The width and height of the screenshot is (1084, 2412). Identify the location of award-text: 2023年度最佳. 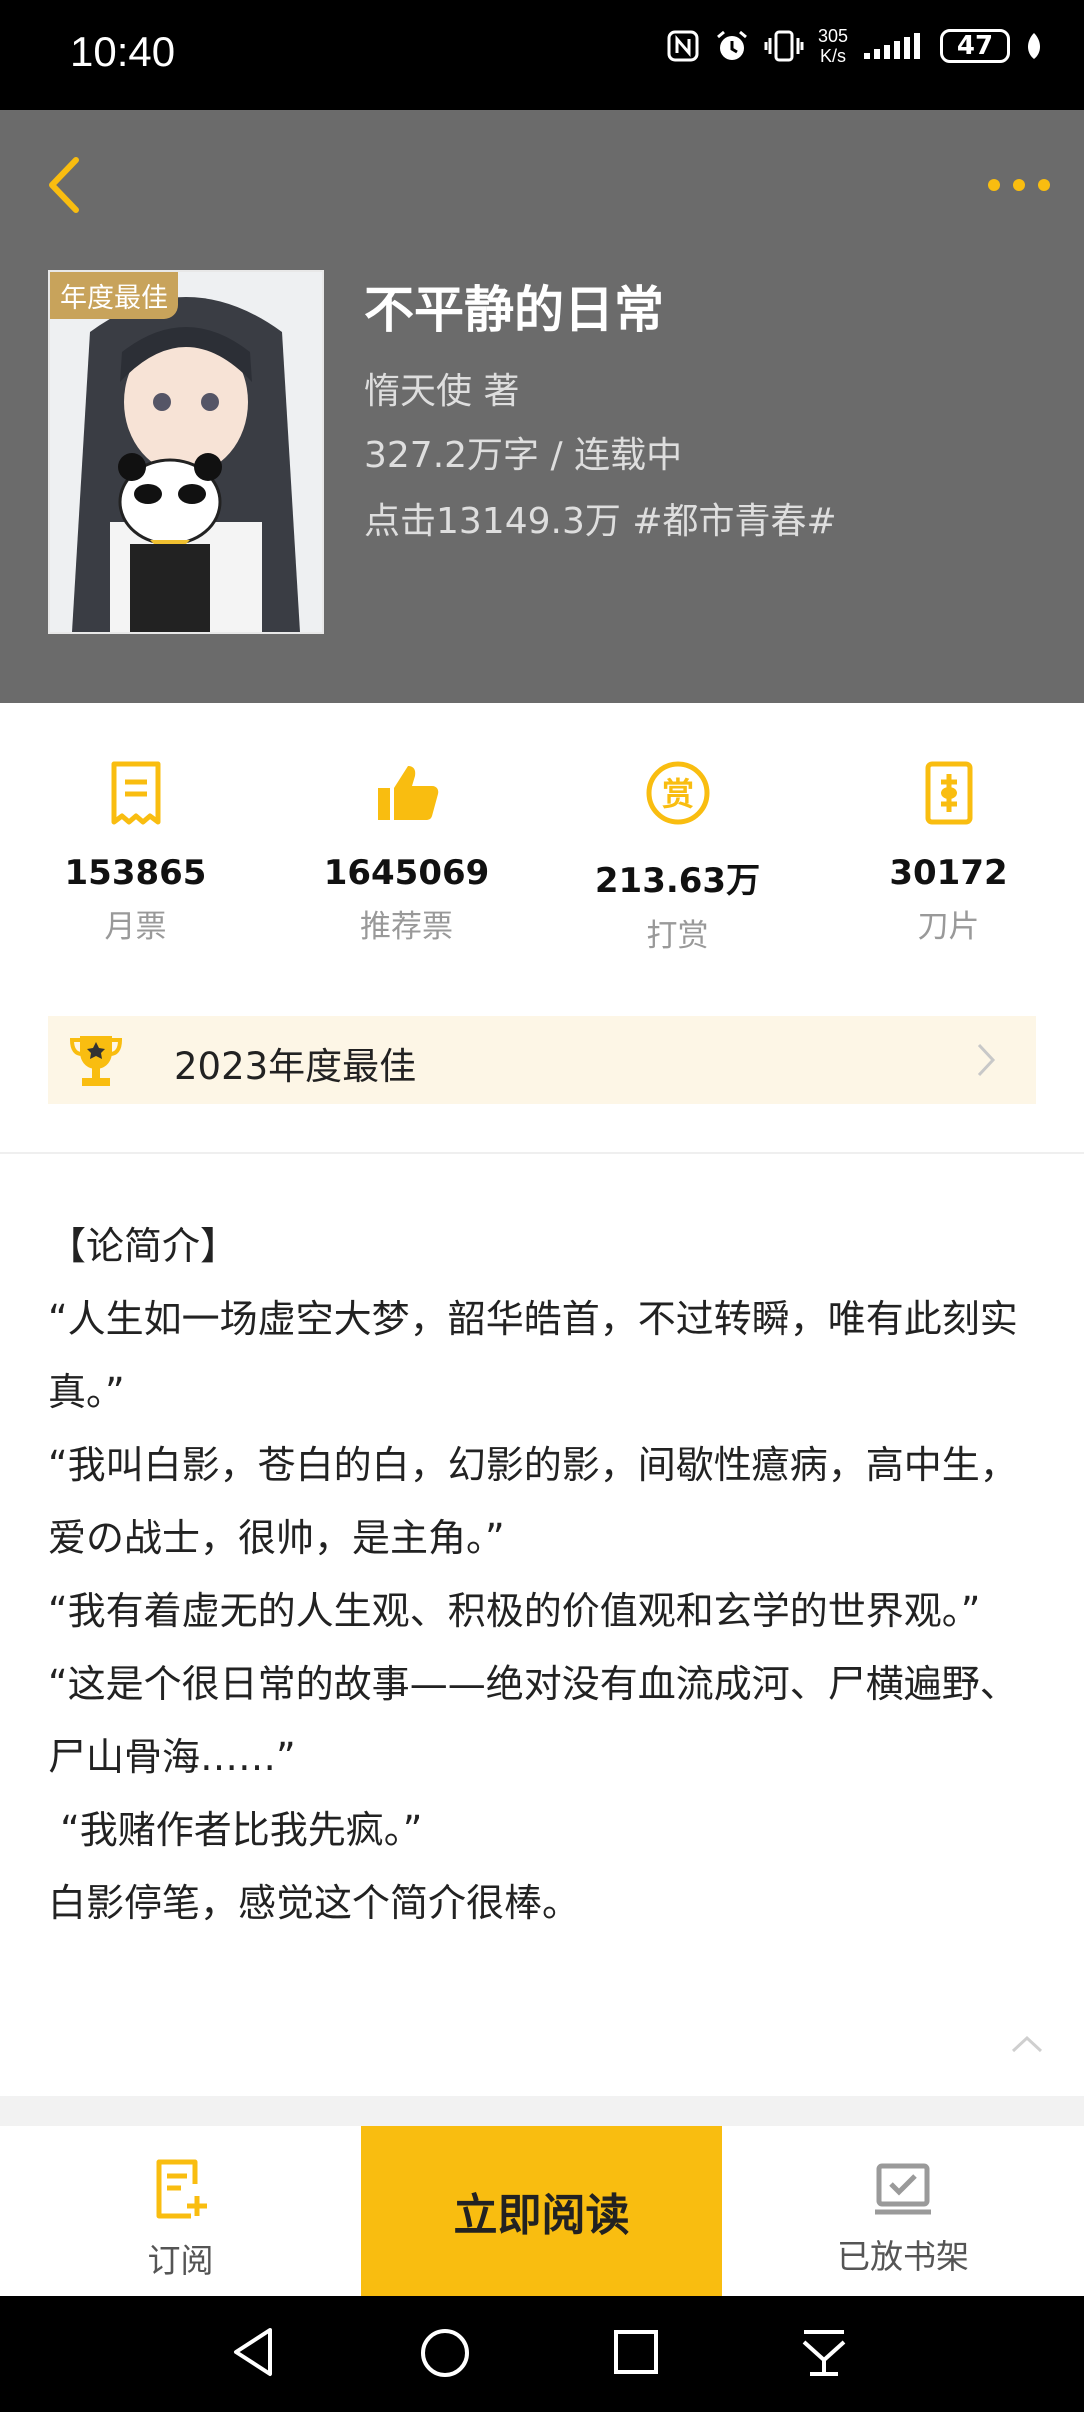
(295, 1066).